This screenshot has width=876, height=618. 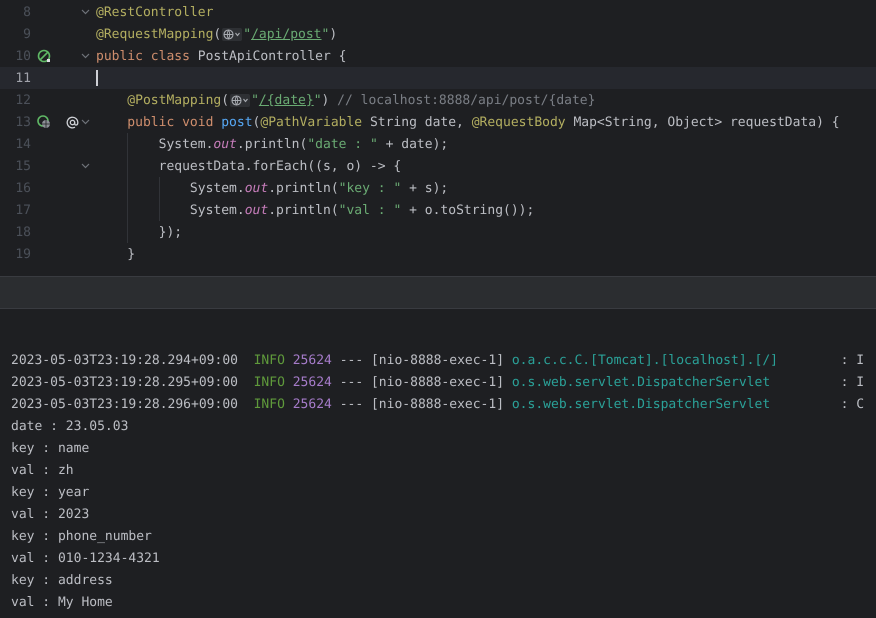 I want to click on code-text: @RequestMapping(, so click(x=159, y=34).